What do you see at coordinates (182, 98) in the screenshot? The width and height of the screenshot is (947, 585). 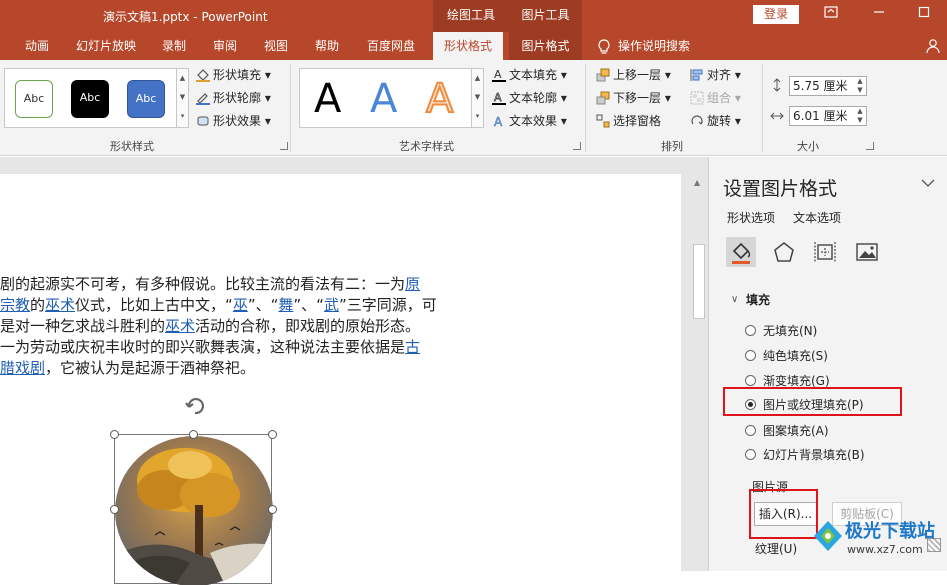 I see `shape-style-gallery-scroll: ▲ ▼ ▾` at bounding box center [182, 98].